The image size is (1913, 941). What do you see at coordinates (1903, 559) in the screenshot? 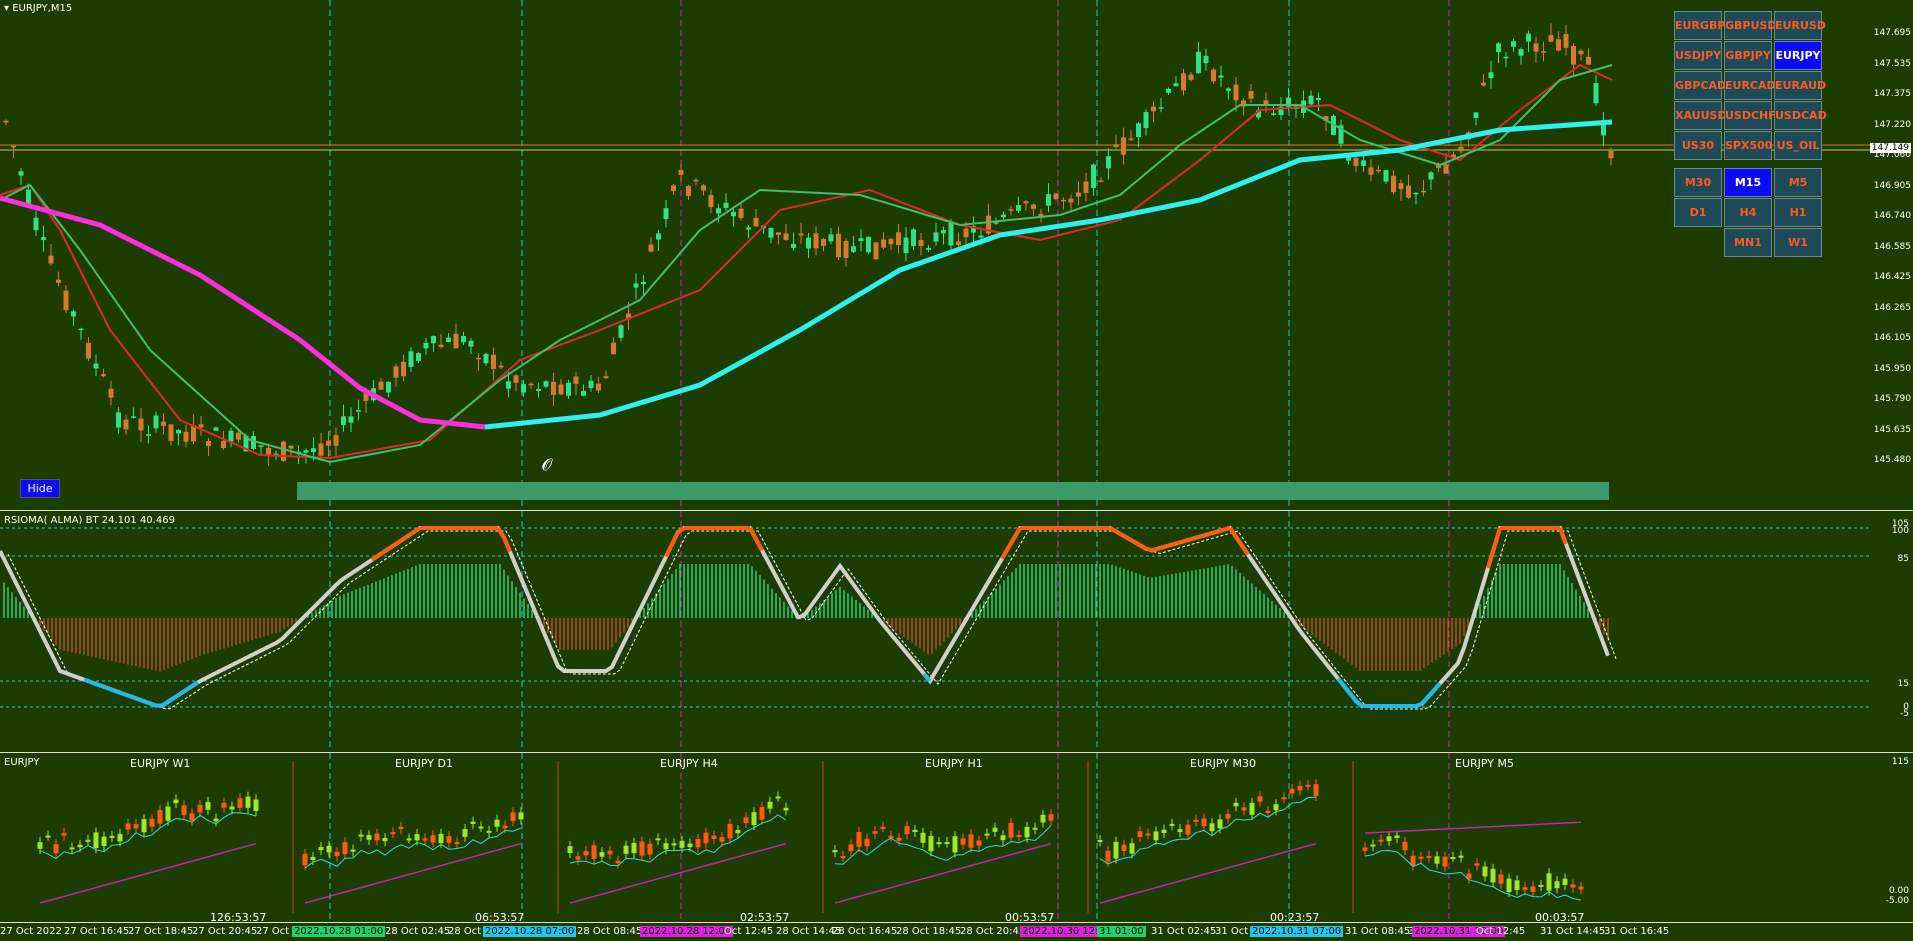
I see `osc-scale-label: 85` at bounding box center [1903, 559].